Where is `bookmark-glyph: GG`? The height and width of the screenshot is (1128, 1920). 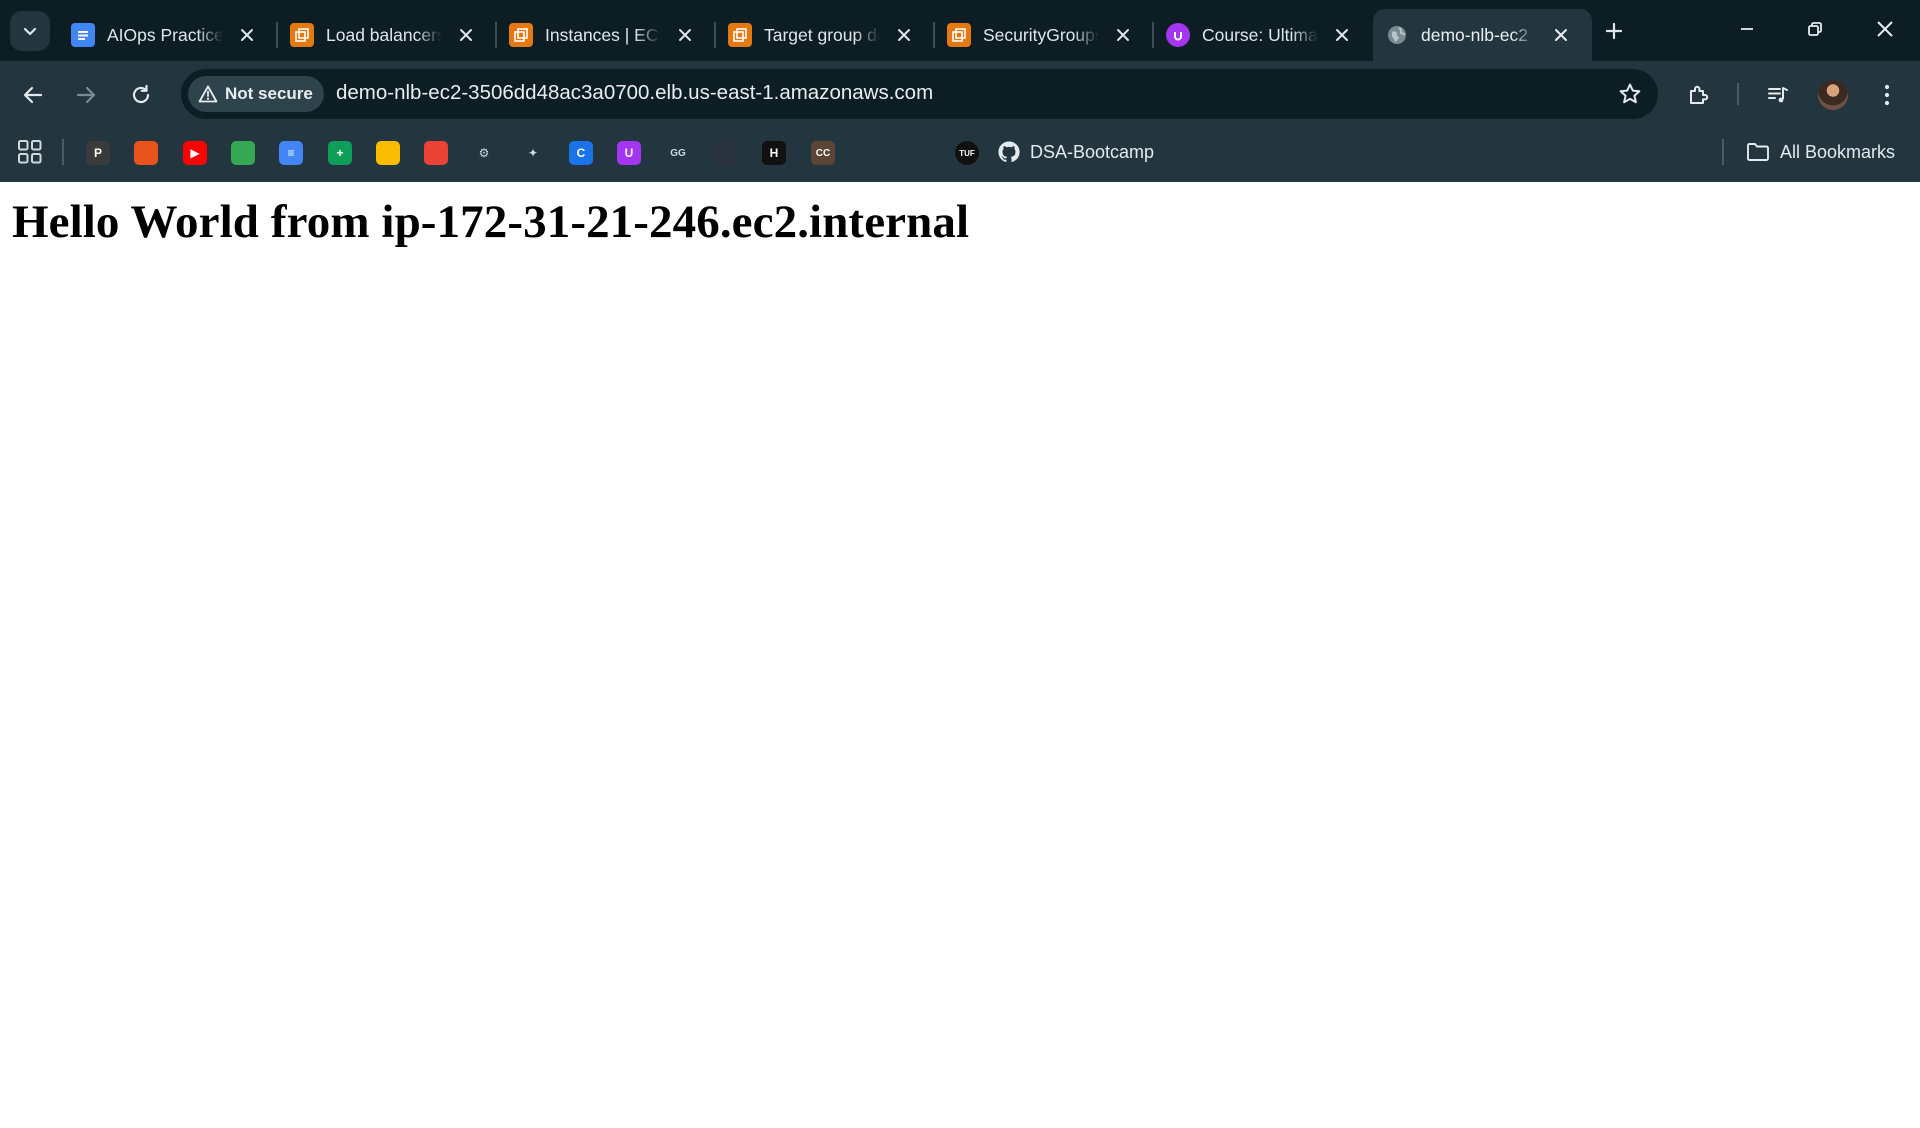
bookmark-glyph: GG is located at coordinates (678, 153).